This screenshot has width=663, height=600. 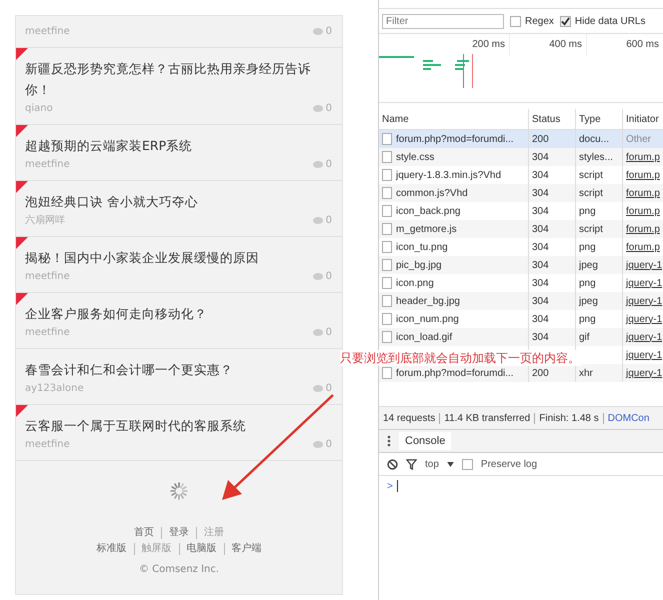 I want to click on column-header: Type, so click(x=599, y=119).